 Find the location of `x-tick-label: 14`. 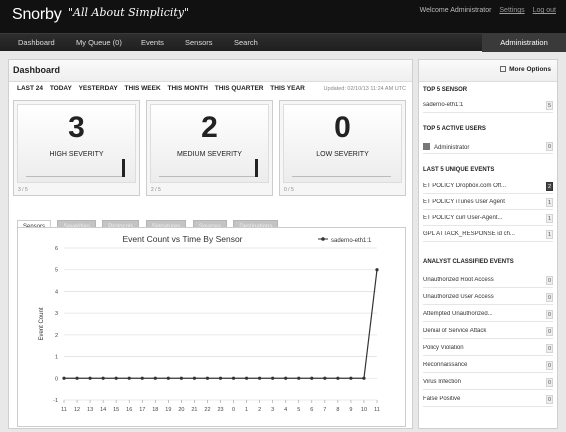

x-tick-label: 14 is located at coordinates (103, 410).